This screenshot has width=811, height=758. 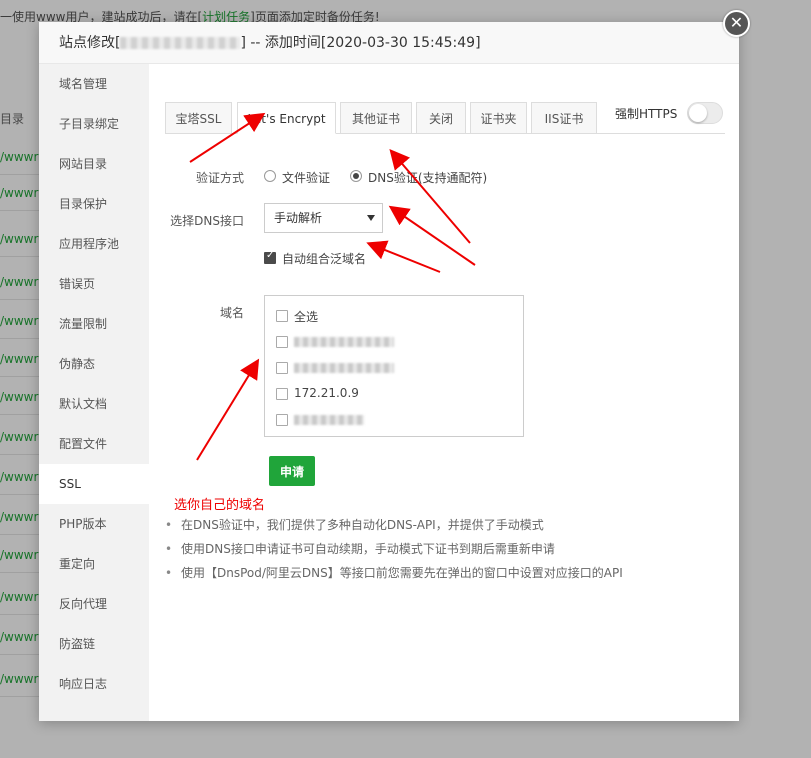 What do you see at coordinates (94, 484) in the screenshot?
I see `sidebar-item: SSL` at bounding box center [94, 484].